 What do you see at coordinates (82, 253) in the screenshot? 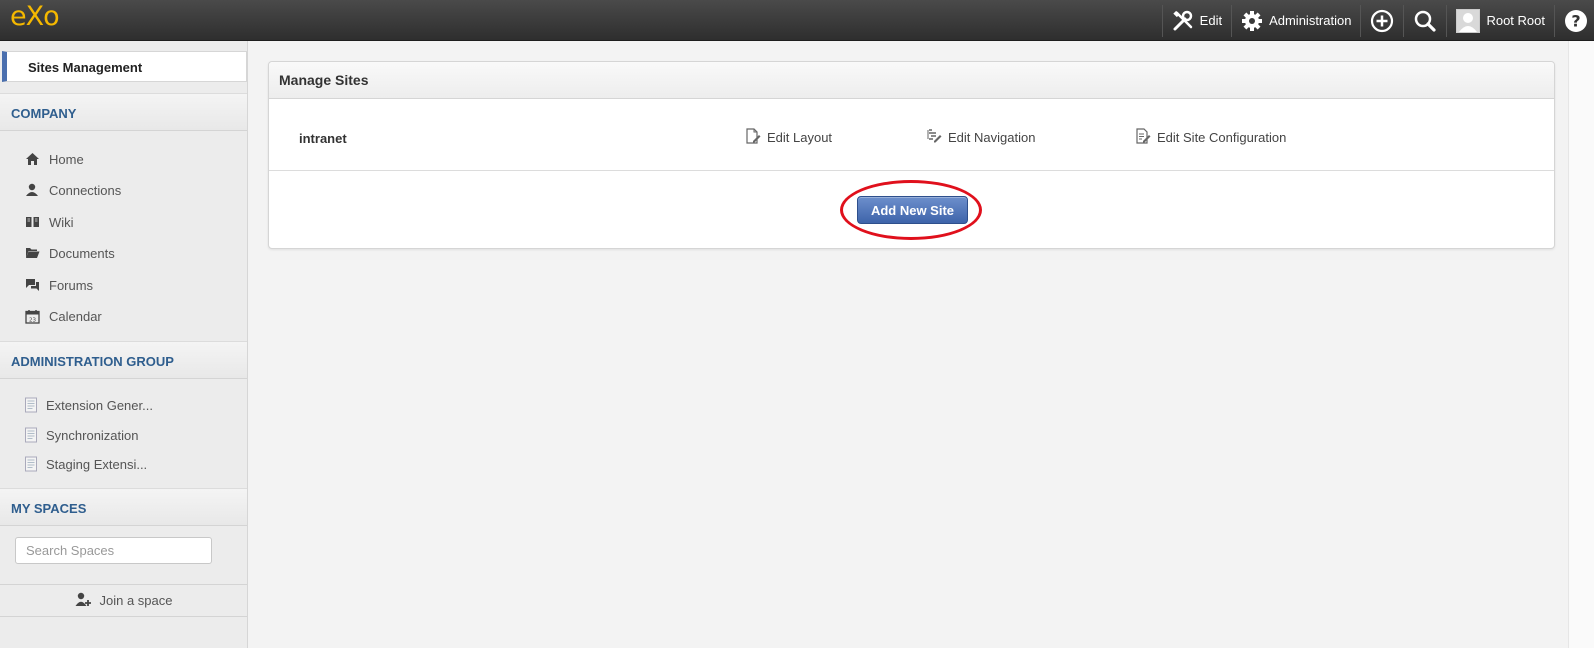
I see `nav-item-label: Documents` at bounding box center [82, 253].